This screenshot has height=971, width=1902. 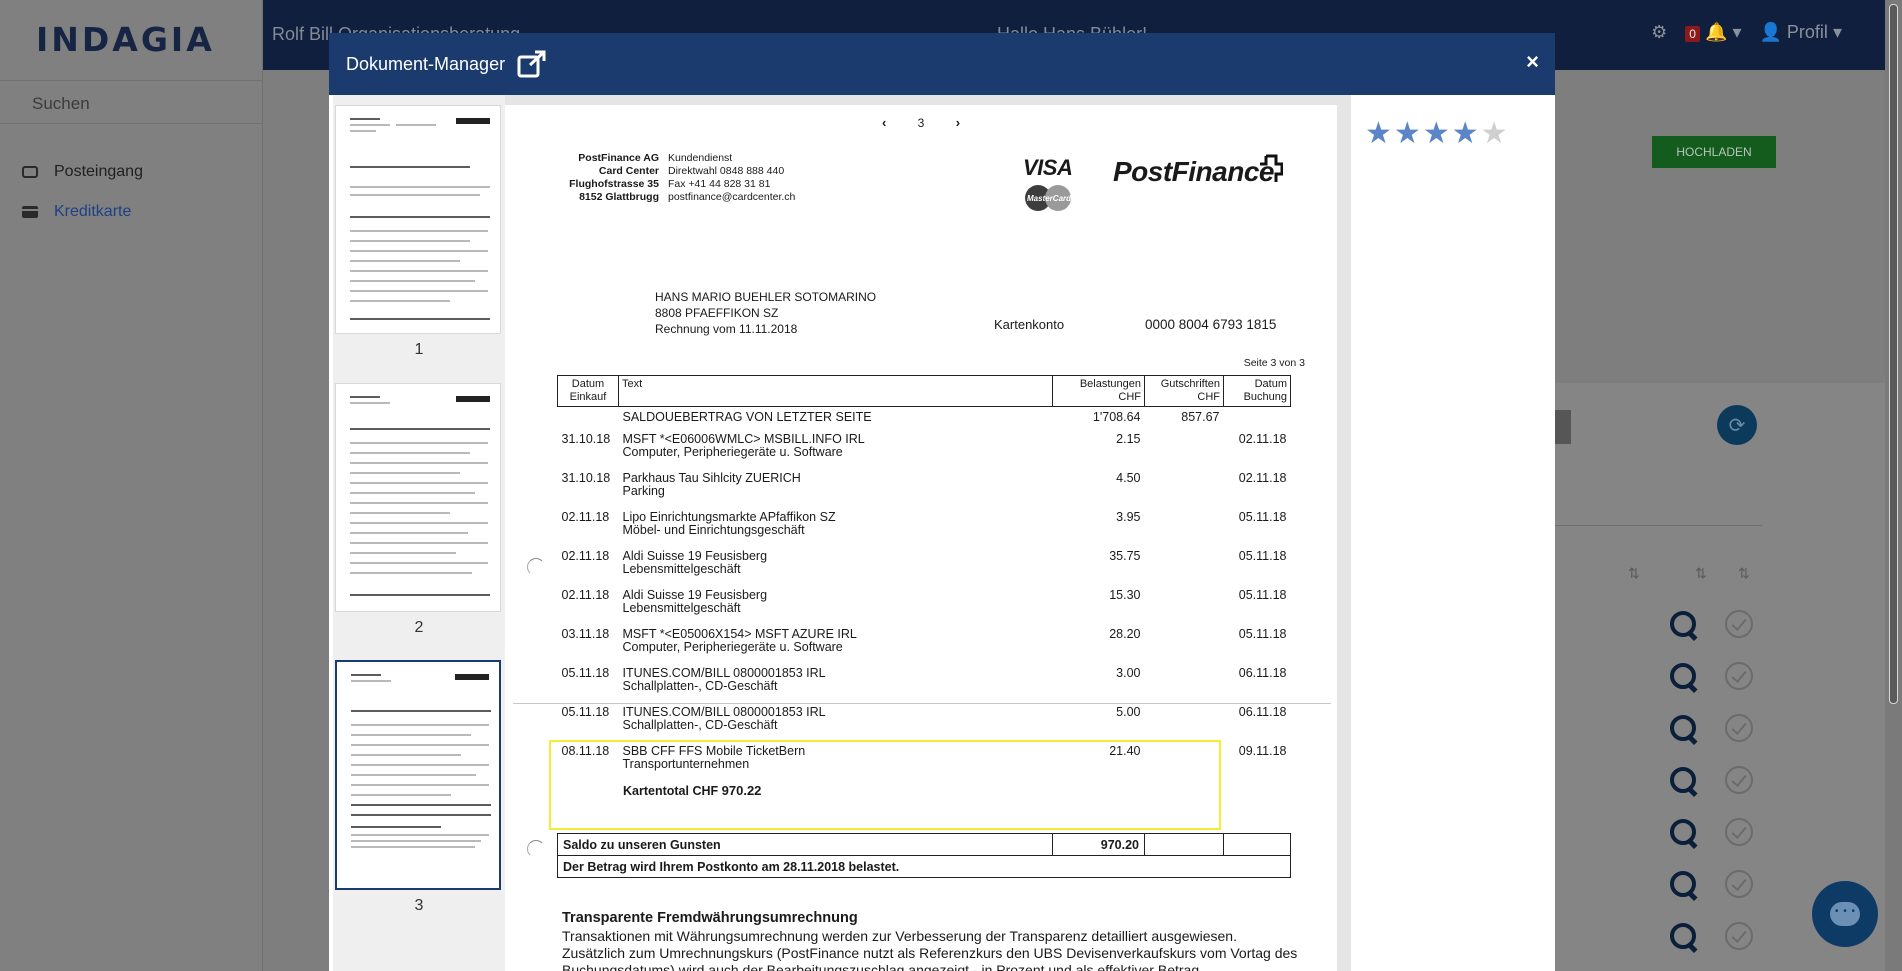 I want to click on navbar-right: ⚙ 0 🔔 ▾ 👤 Profil ▾, so click(x=1746, y=32).